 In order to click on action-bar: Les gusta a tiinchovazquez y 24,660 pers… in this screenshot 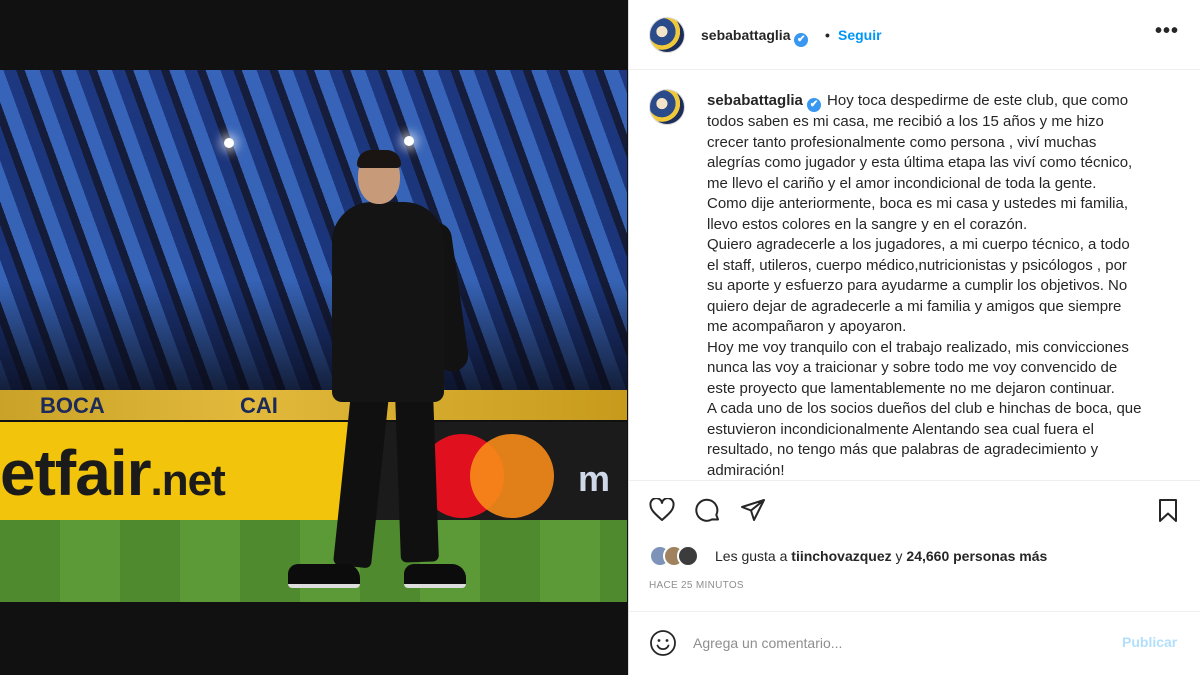, I will do `click(914, 545)`.